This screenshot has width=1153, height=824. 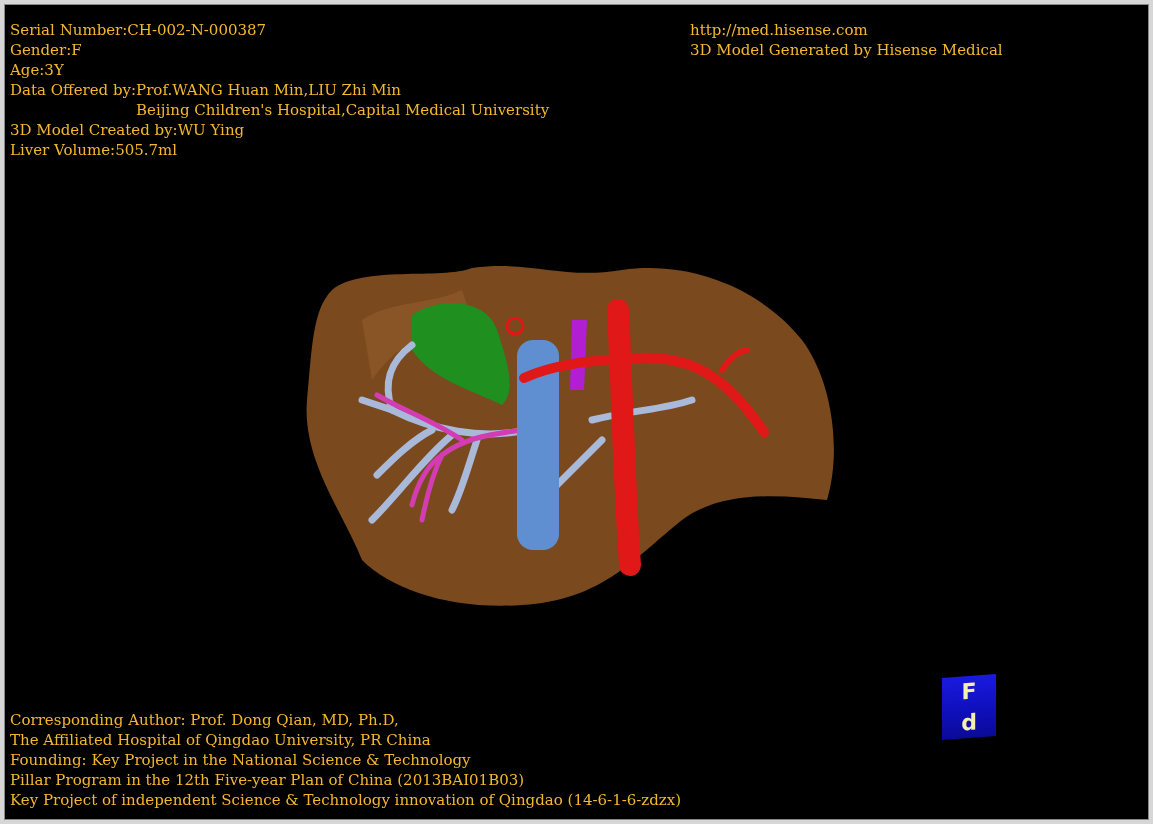 I want to click on footer-text: The Affiliated Hospital of Qingdao University, PR China, so click(x=221, y=740).